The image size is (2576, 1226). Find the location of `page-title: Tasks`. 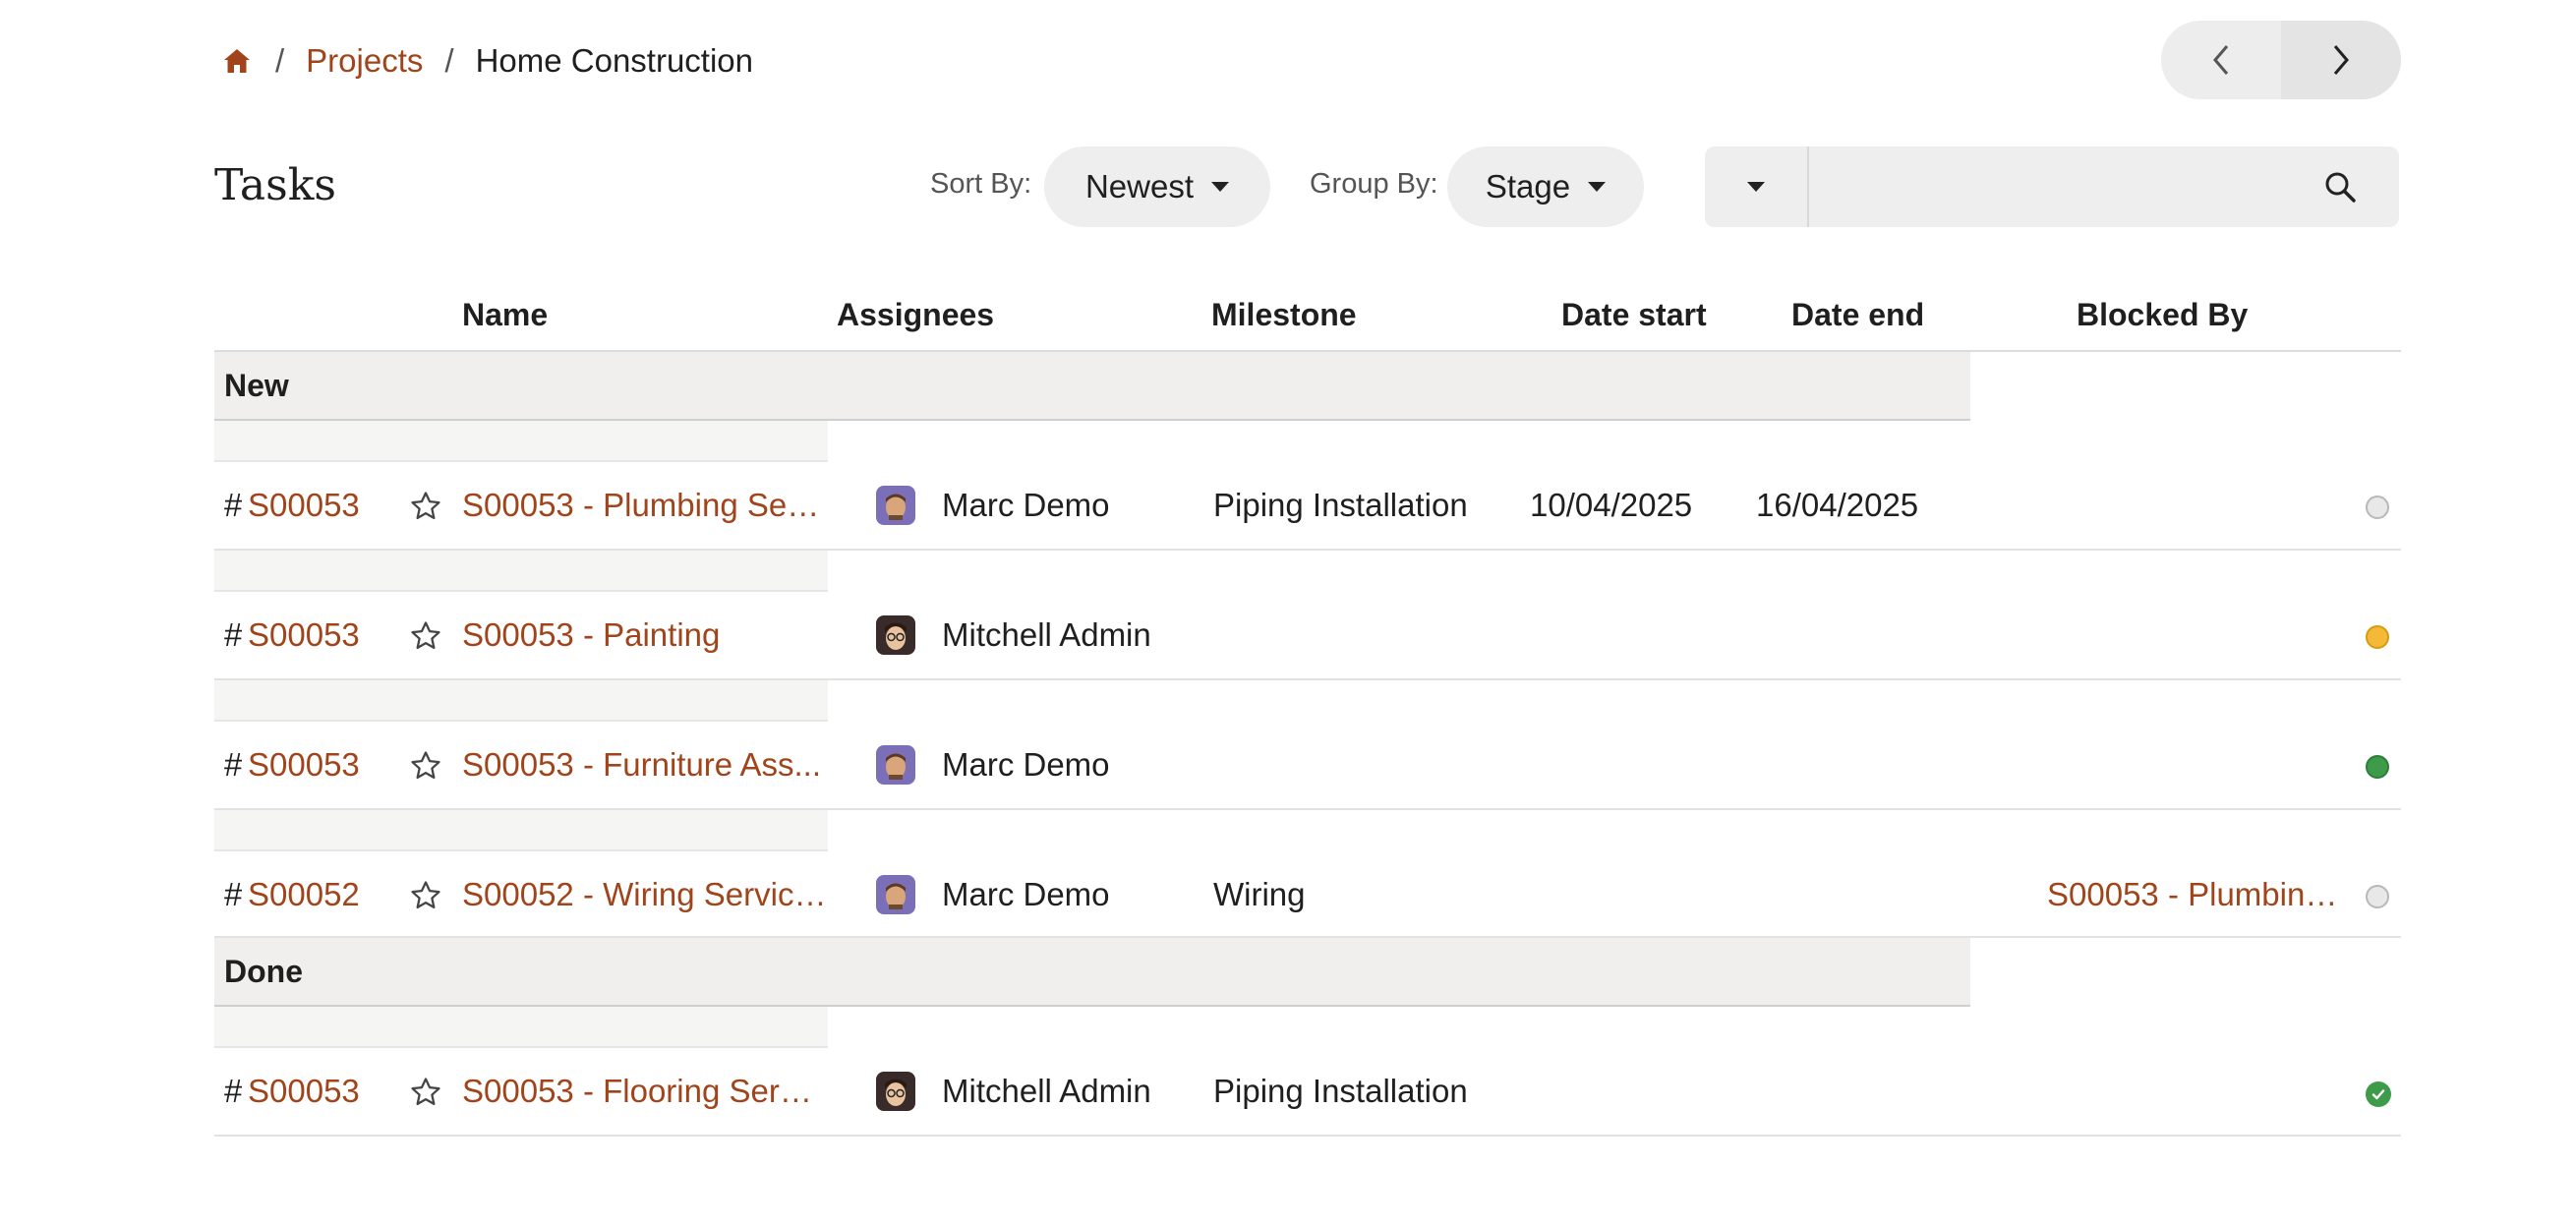

page-title: Tasks is located at coordinates (275, 185).